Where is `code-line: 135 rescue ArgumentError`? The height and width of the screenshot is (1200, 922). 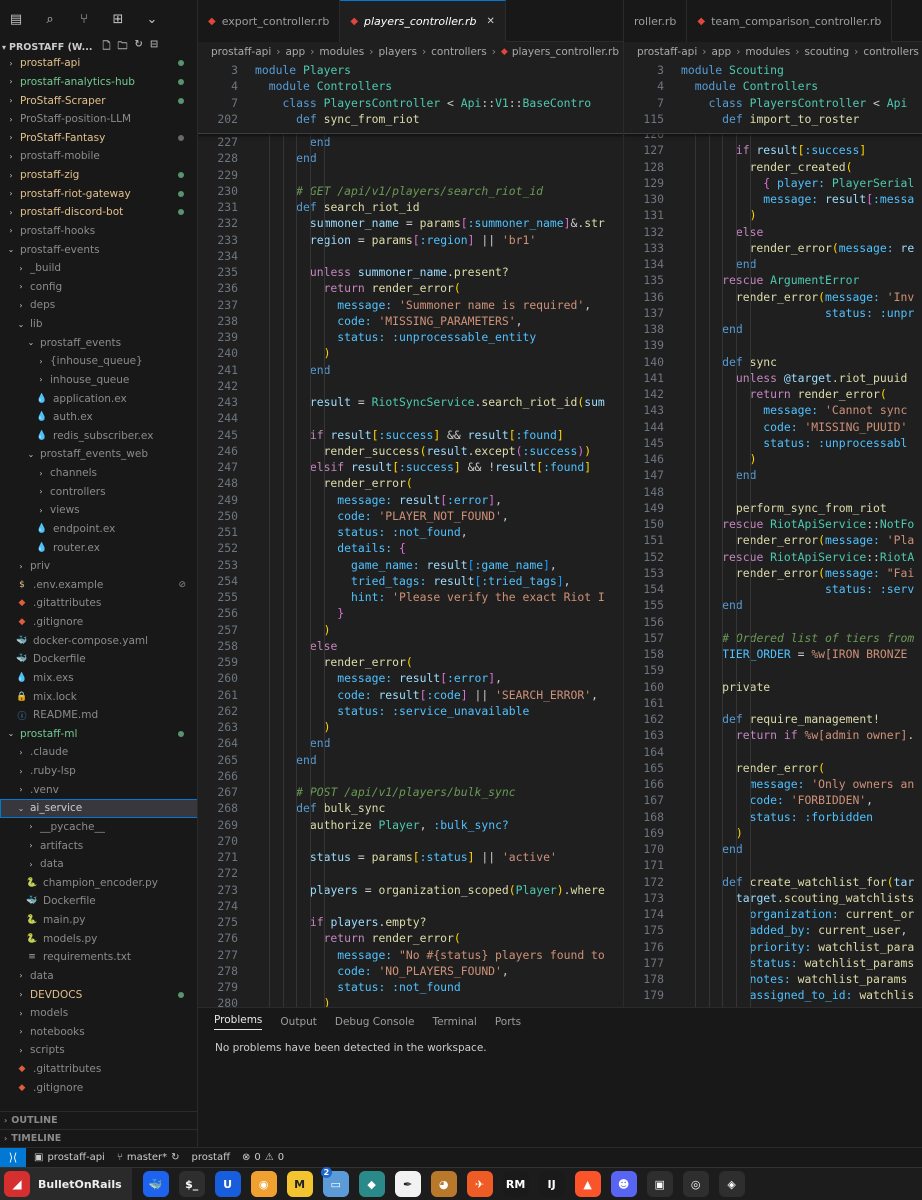
code-line: 135 rescue ArgumentError is located at coordinates (773, 280).